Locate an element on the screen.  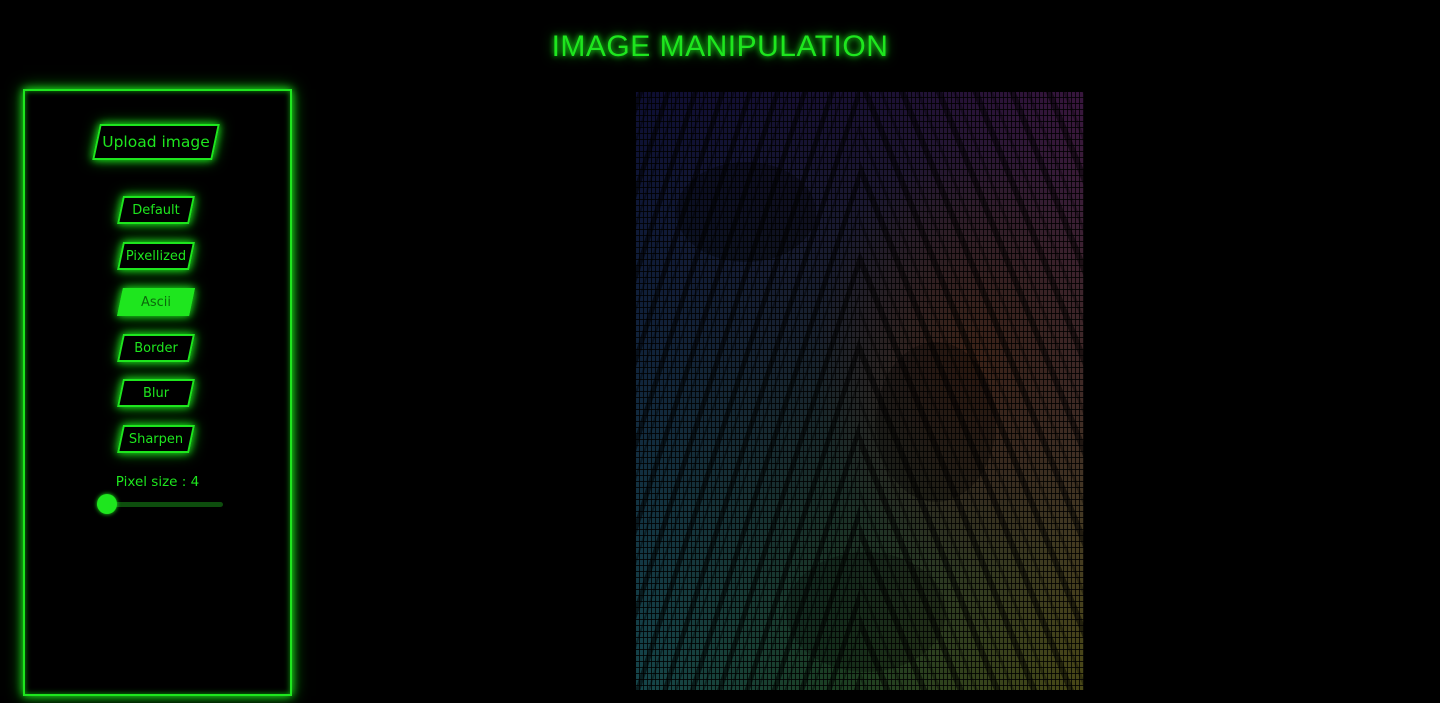
filter-ascii-button: Ascii is located at coordinates (156, 302).